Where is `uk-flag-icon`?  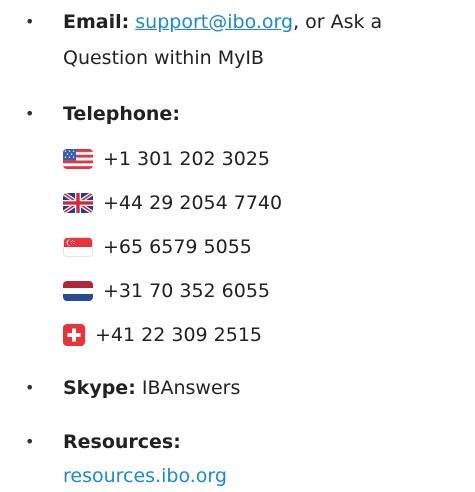
uk-flag-icon is located at coordinates (78, 203).